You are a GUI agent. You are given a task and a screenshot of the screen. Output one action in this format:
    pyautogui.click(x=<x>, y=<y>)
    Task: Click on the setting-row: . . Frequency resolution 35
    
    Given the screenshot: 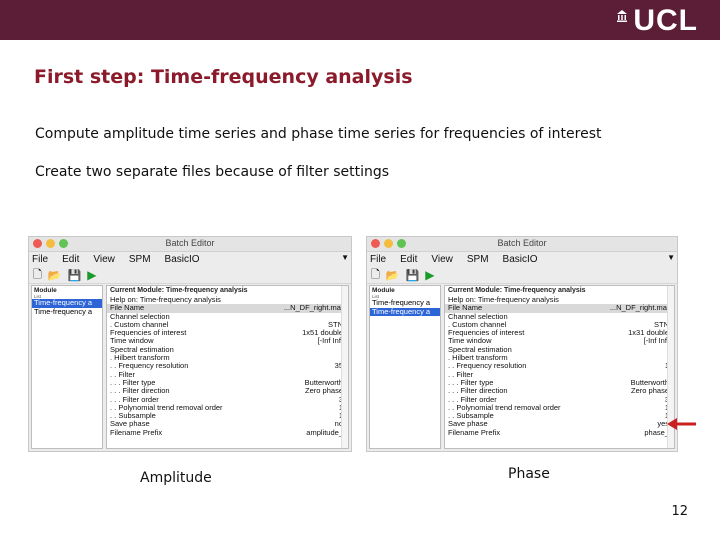 What is the action you would take?
    pyautogui.click(x=227, y=366)
    